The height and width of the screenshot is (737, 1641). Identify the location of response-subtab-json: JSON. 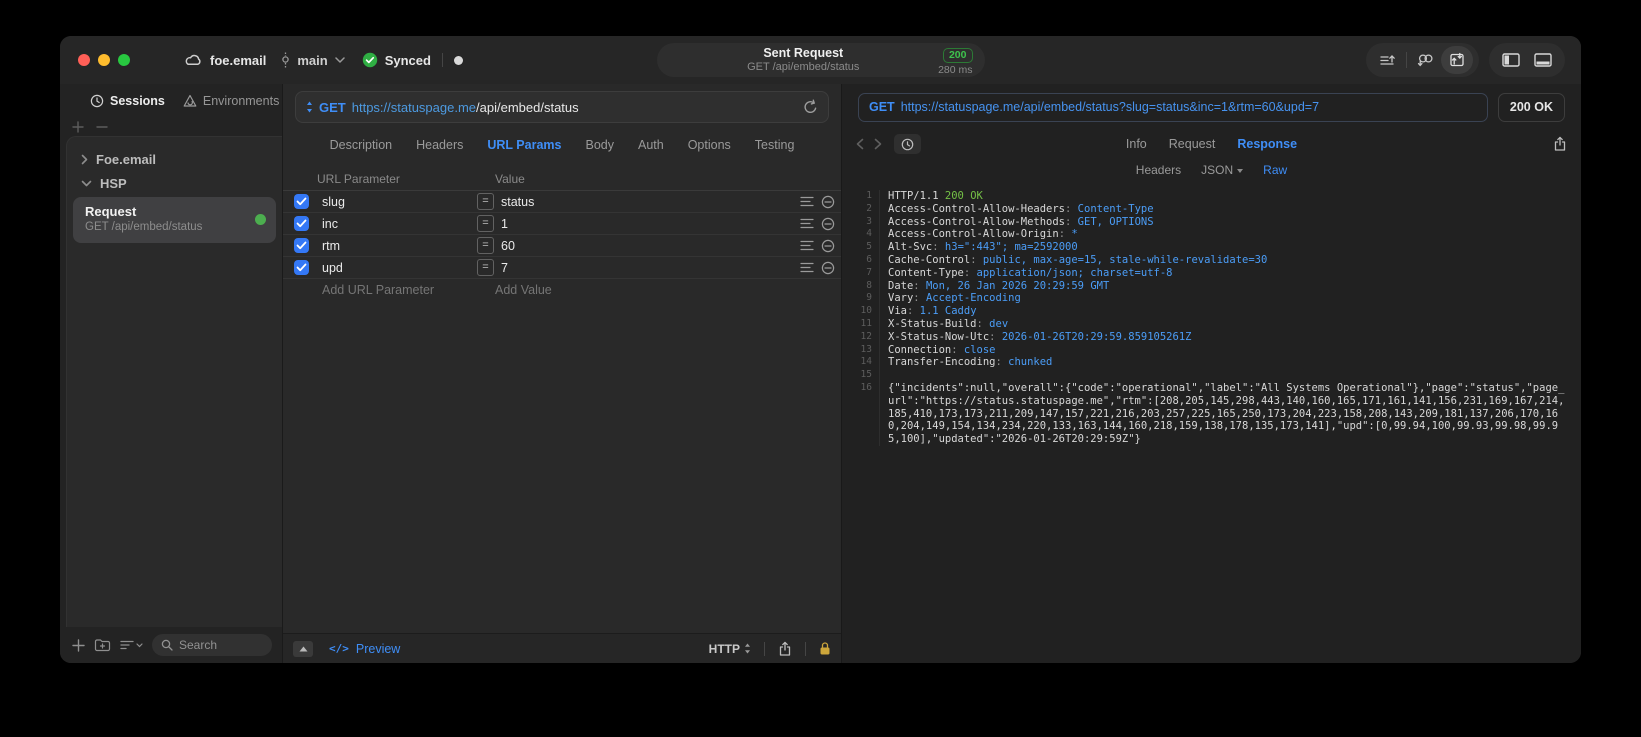
(1222, 170).